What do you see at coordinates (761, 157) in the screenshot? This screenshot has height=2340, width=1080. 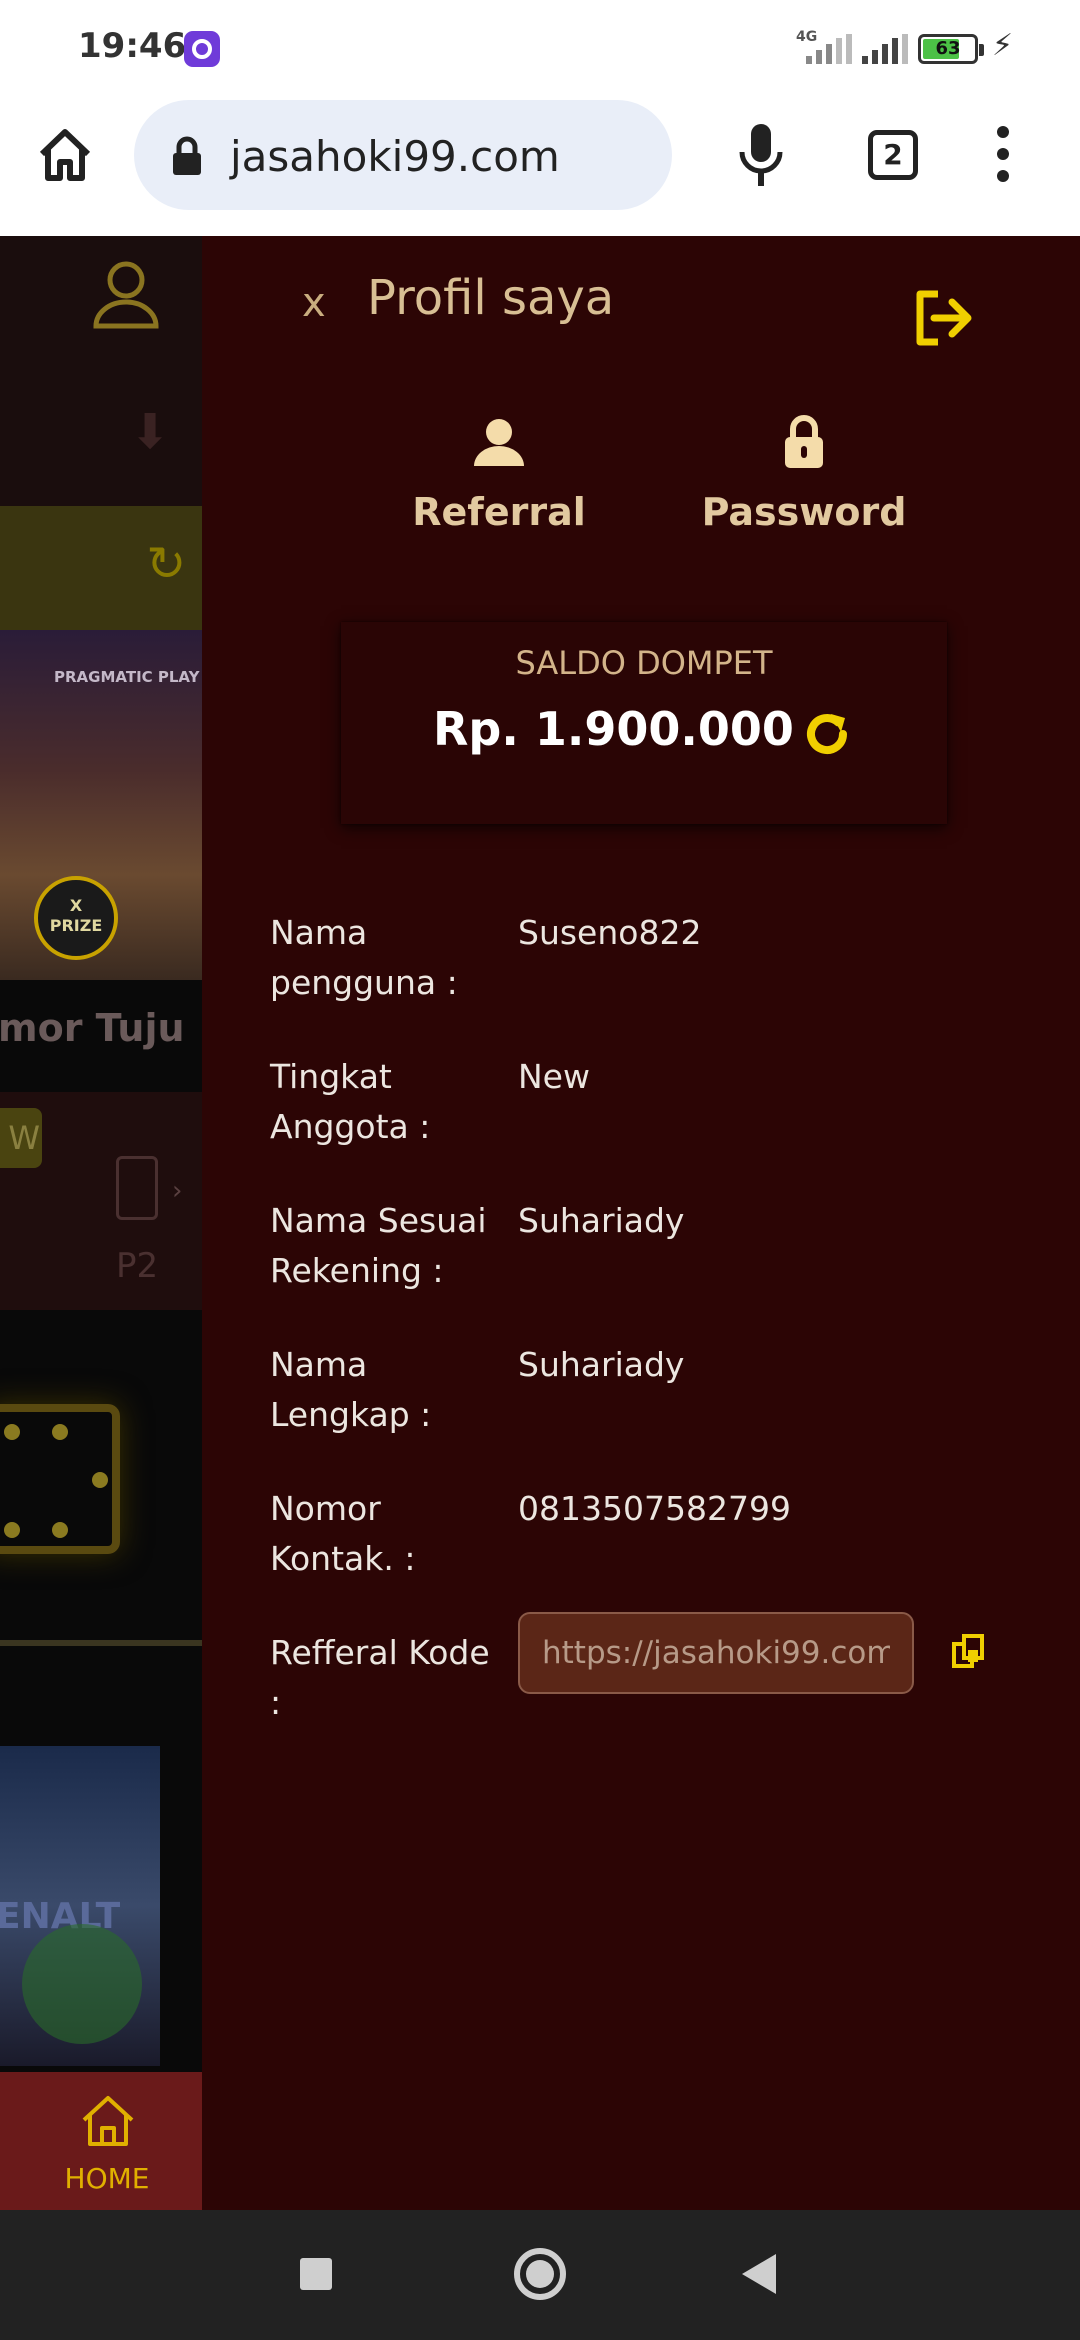 I see `mic-icon` at bounding box center [761, 157].